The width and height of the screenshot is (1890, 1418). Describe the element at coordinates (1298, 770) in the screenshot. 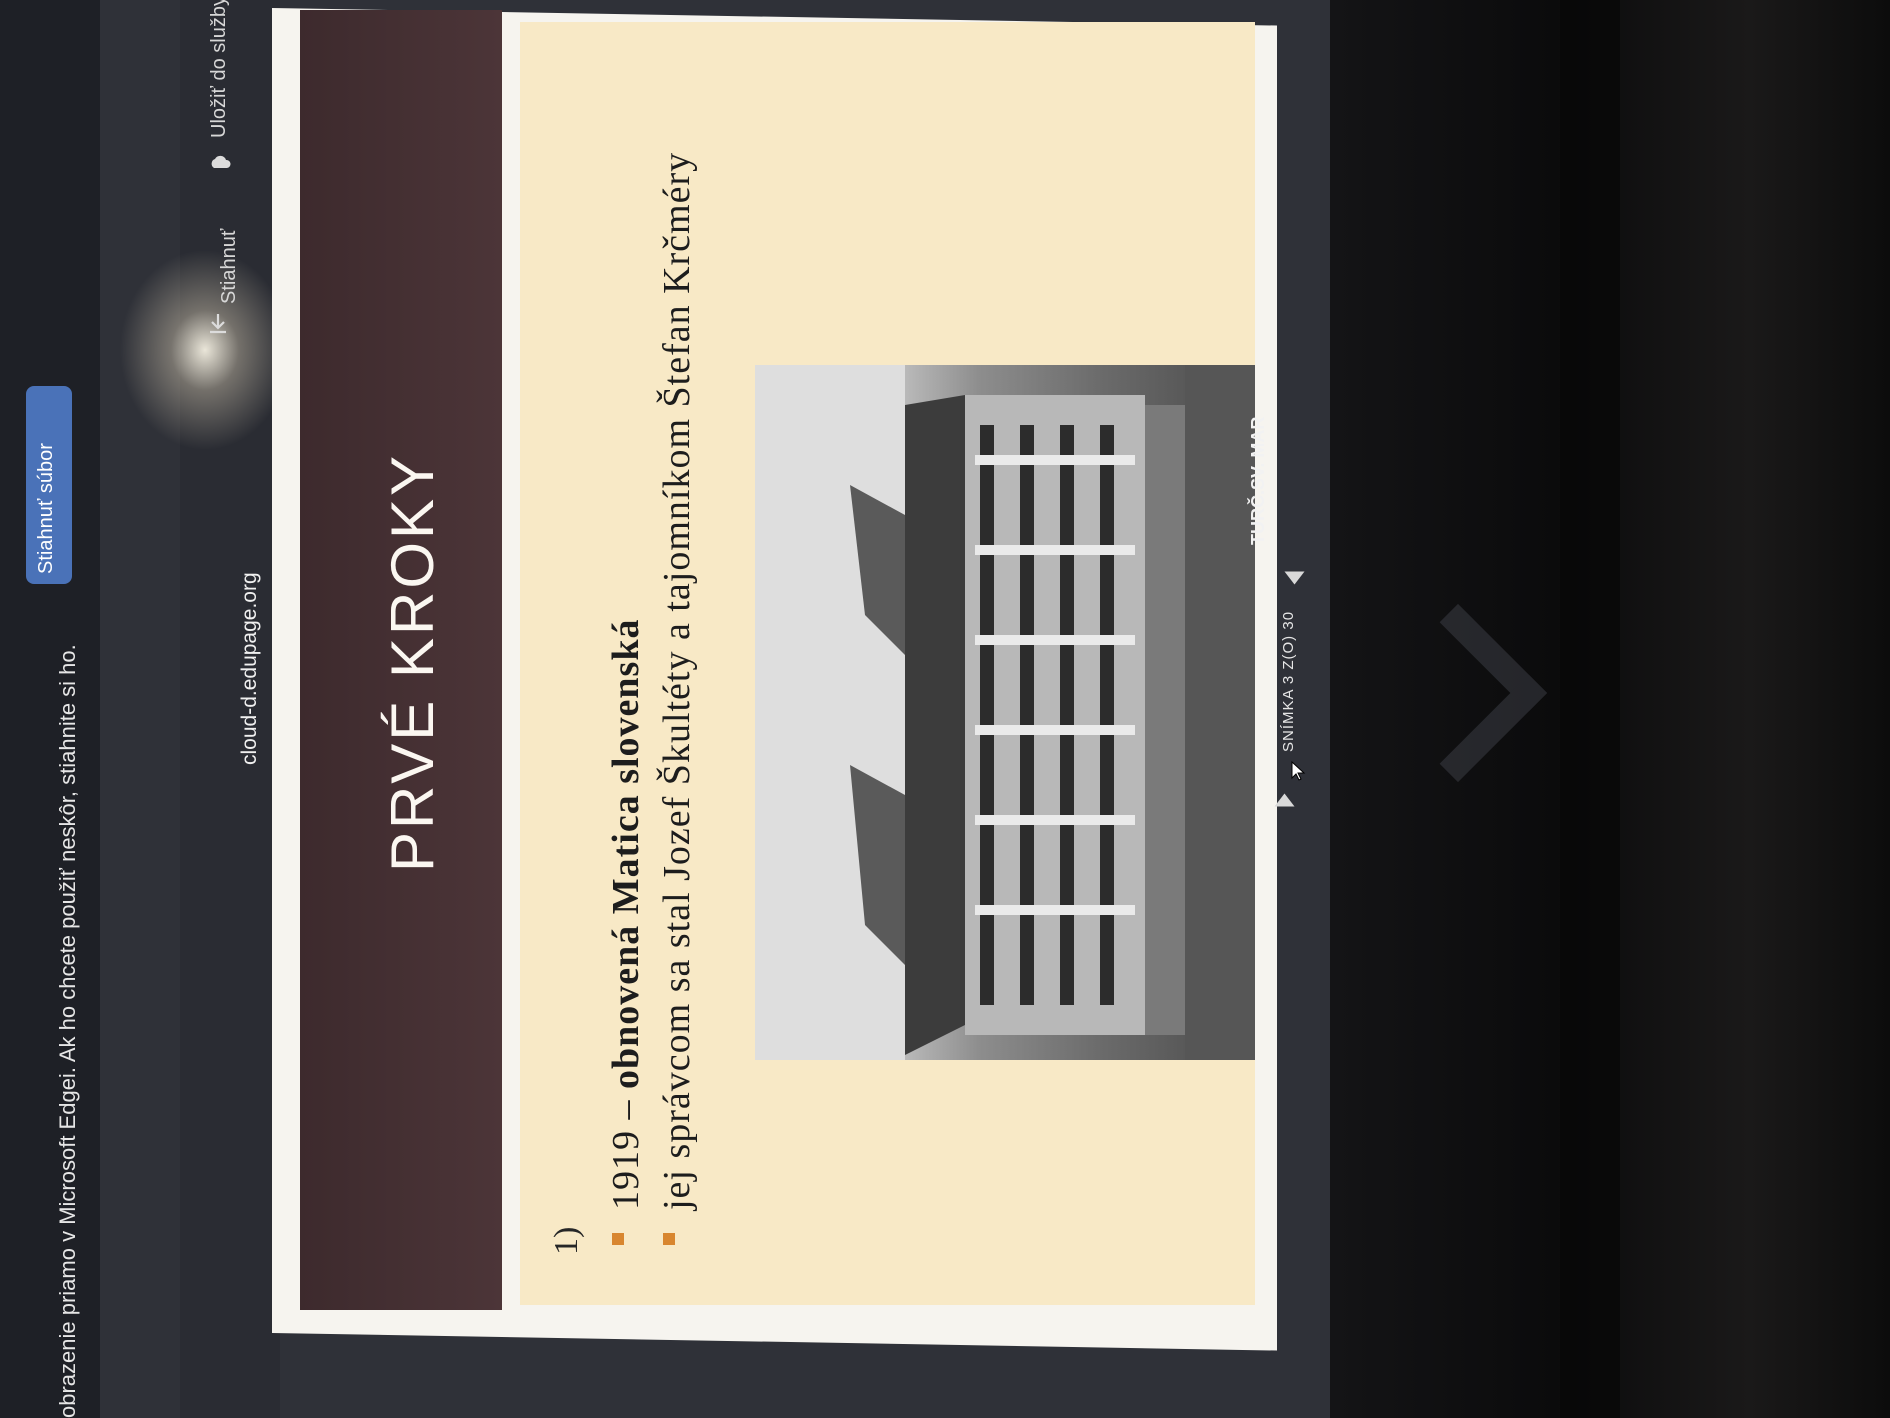

I see `cursor-icon` at that location.